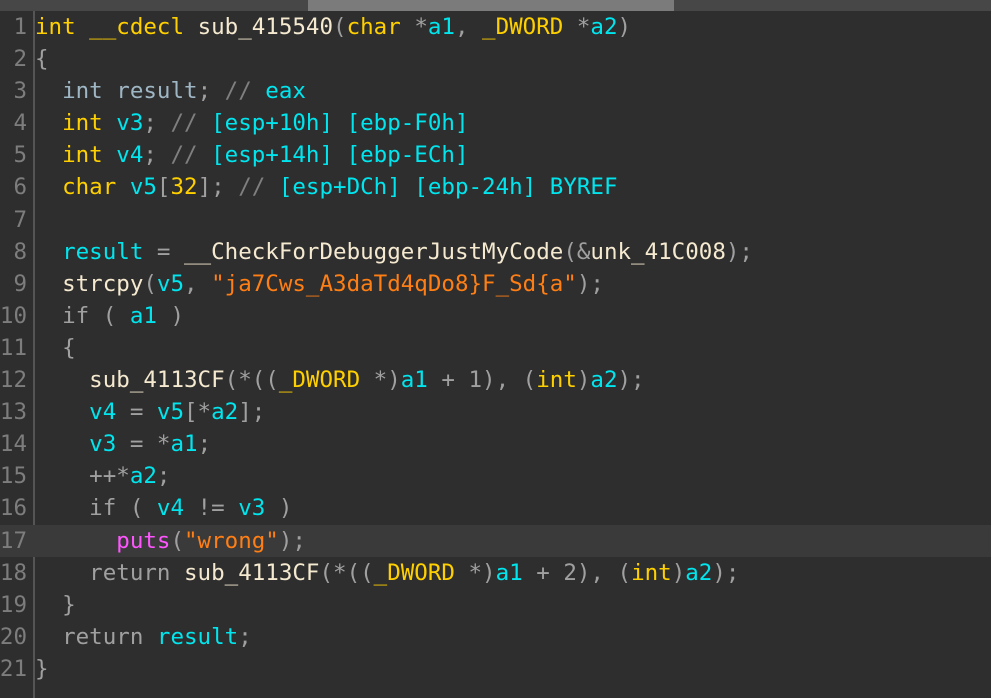 This screenshot has width=991, height=698. Describe the element at coordinates (20, 59) in the screenshot. I see `line-number: 2` at that location.